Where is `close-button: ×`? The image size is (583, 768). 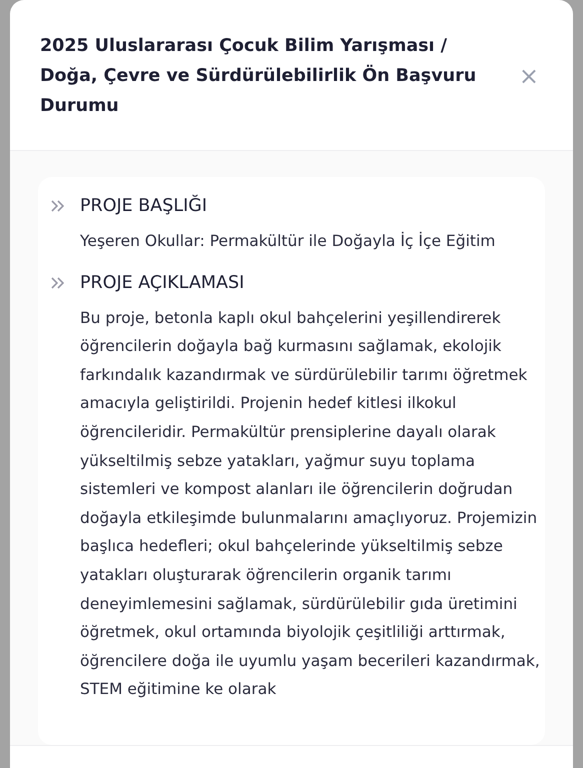 close-button: × is located at coordinates (528, 76).